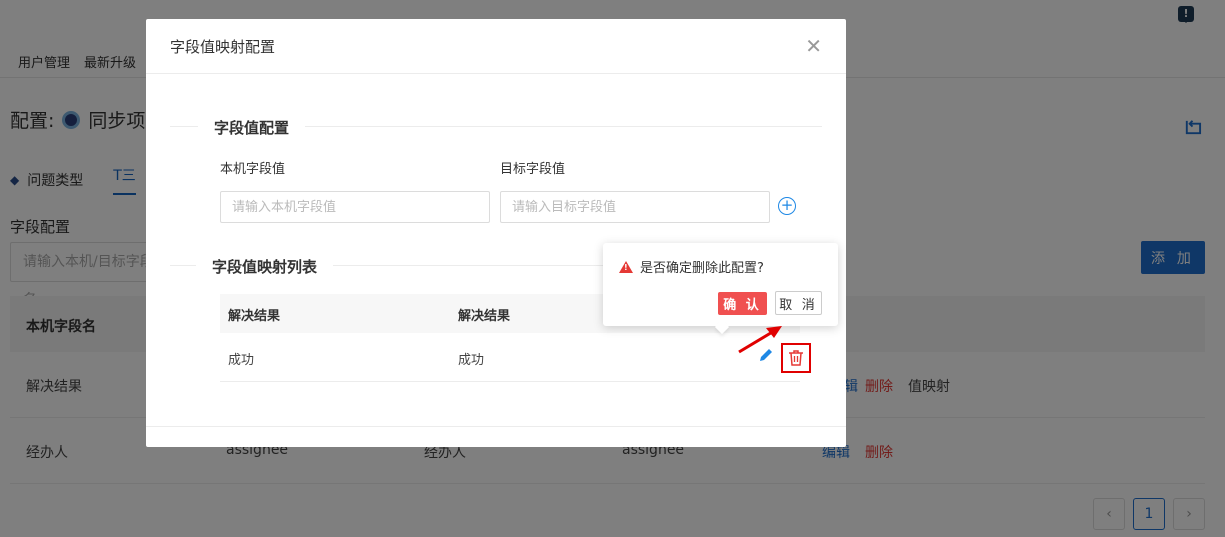  Describe the element at coordinates (702, 268) in the screenshot. I see `popconfirm-text: 是否确定删除此配置?` at that location.